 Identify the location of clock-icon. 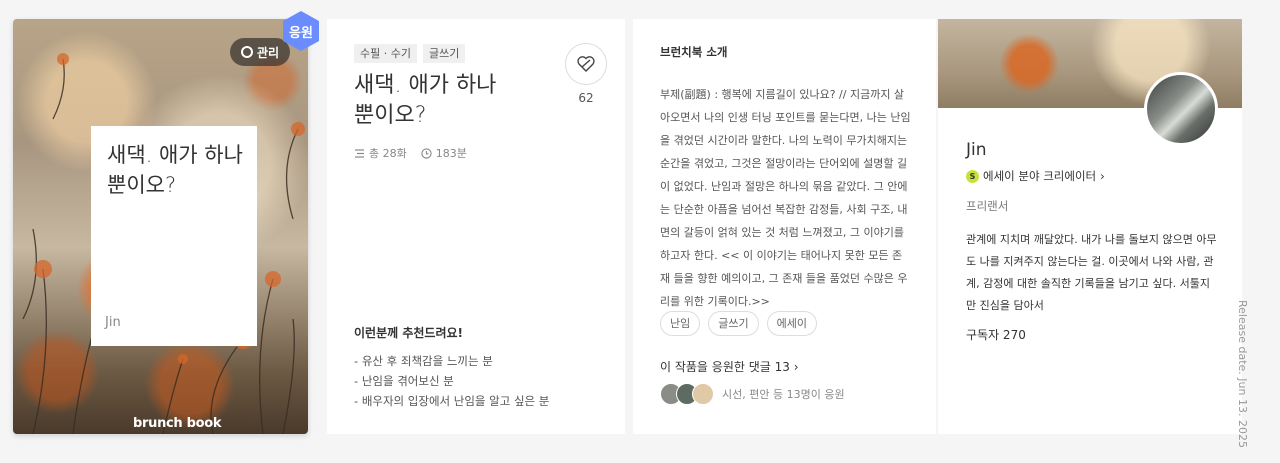
(426, 153).